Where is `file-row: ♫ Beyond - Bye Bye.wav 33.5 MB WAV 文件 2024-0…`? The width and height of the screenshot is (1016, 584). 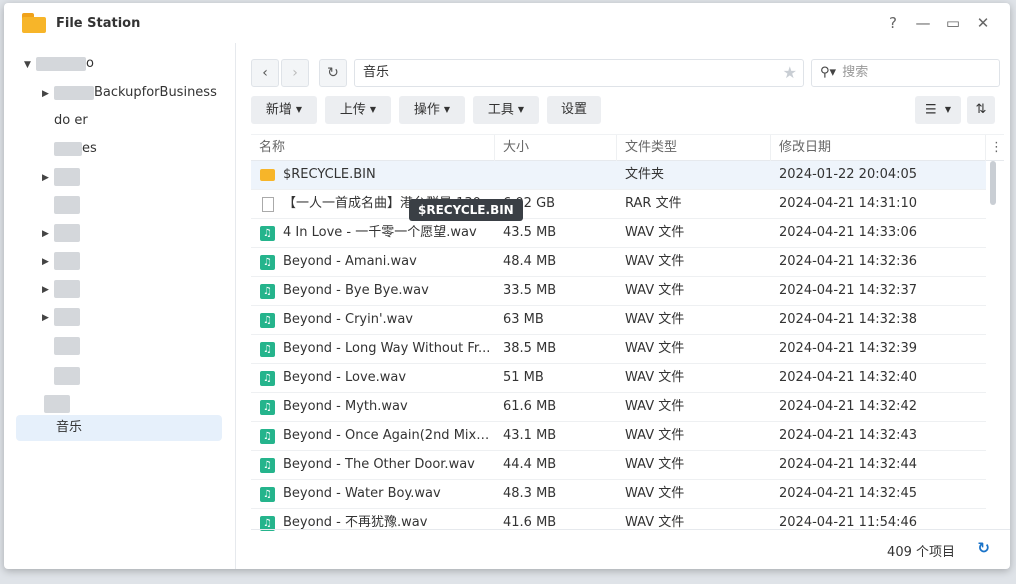 file-row: ♫ Beyond - Bye Bye.wav 33.5 MB WAV 文件 2024-0… is located at coordinates (618, 291).